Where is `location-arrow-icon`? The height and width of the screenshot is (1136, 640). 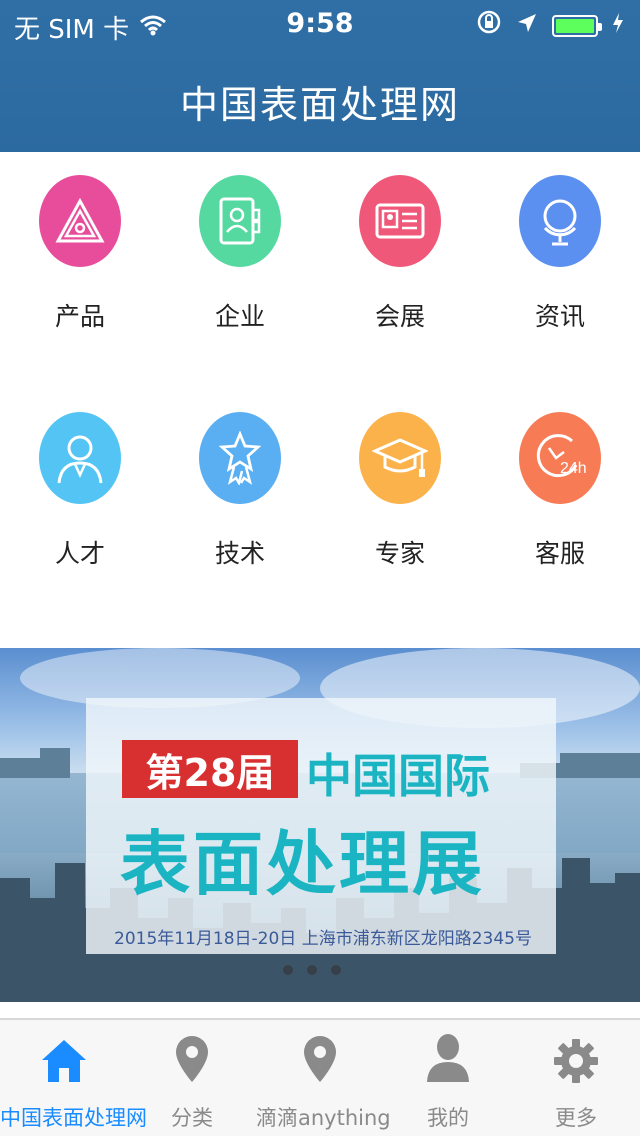
location-arrow-icon is located at coordinates (527, 26).